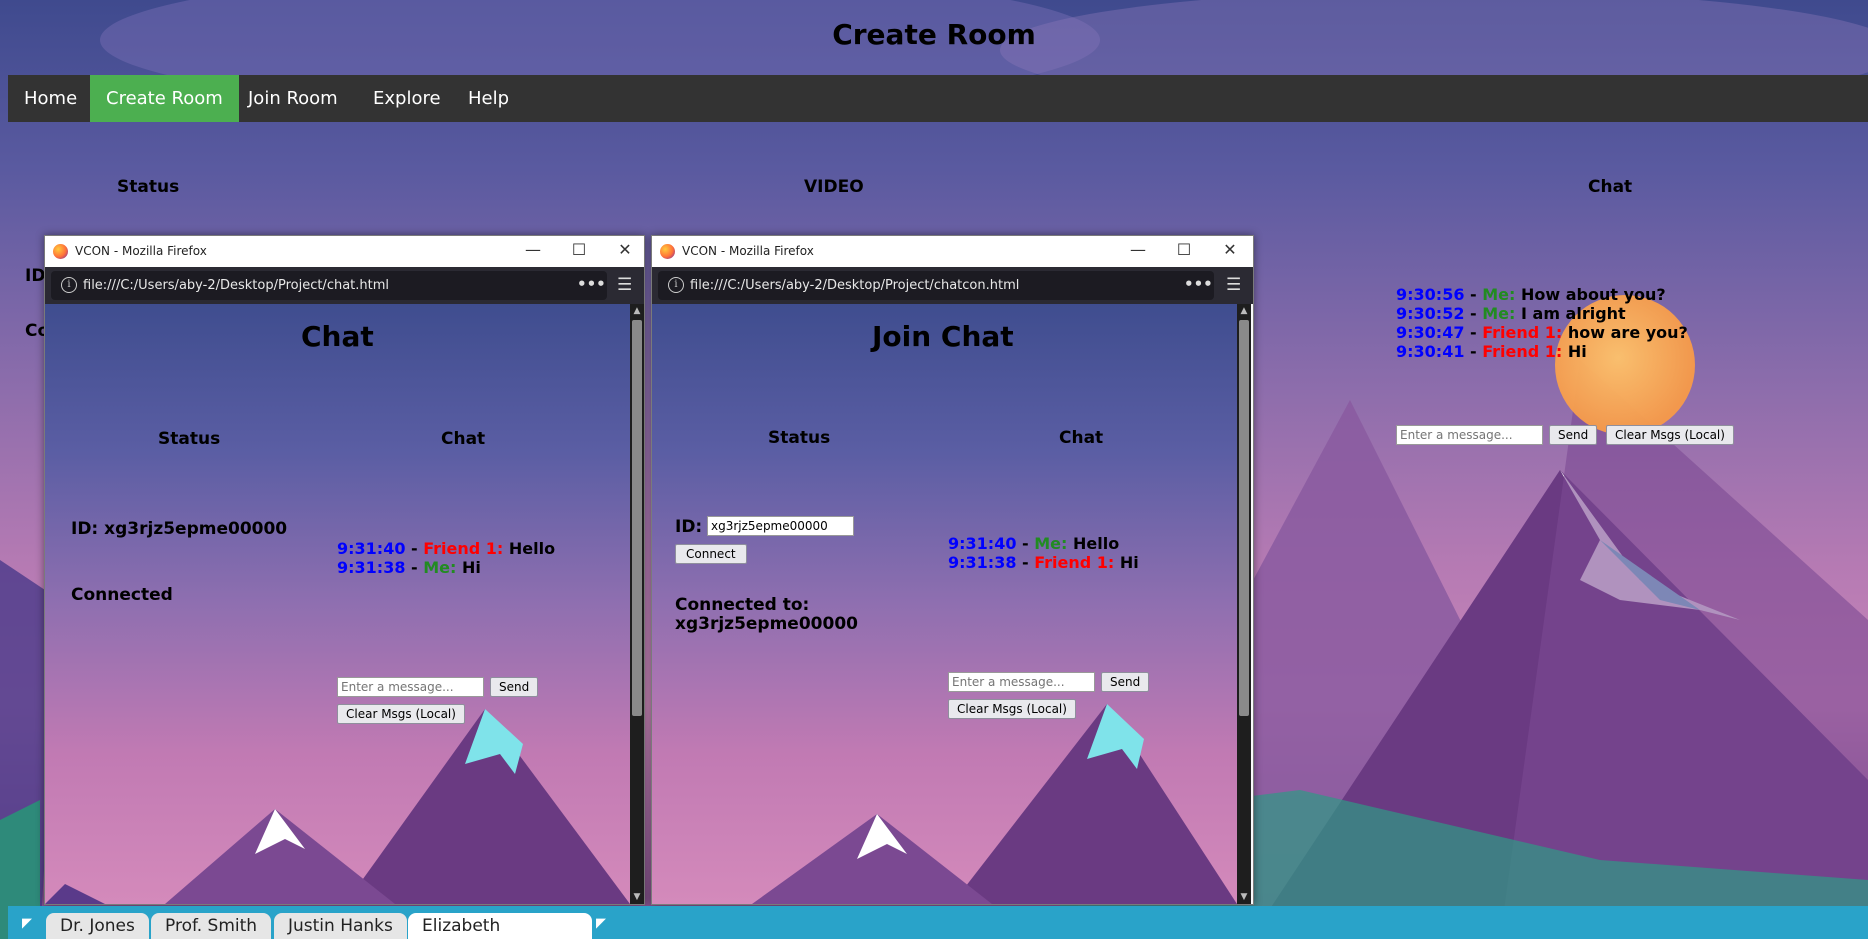 Image resolution: width=1868 pixels, height=939 pixels. Describe the element at coordinates (179, 529) in the screenshot. I see `peer-id-text: ID: xg3rjz5epme00000` at that location.